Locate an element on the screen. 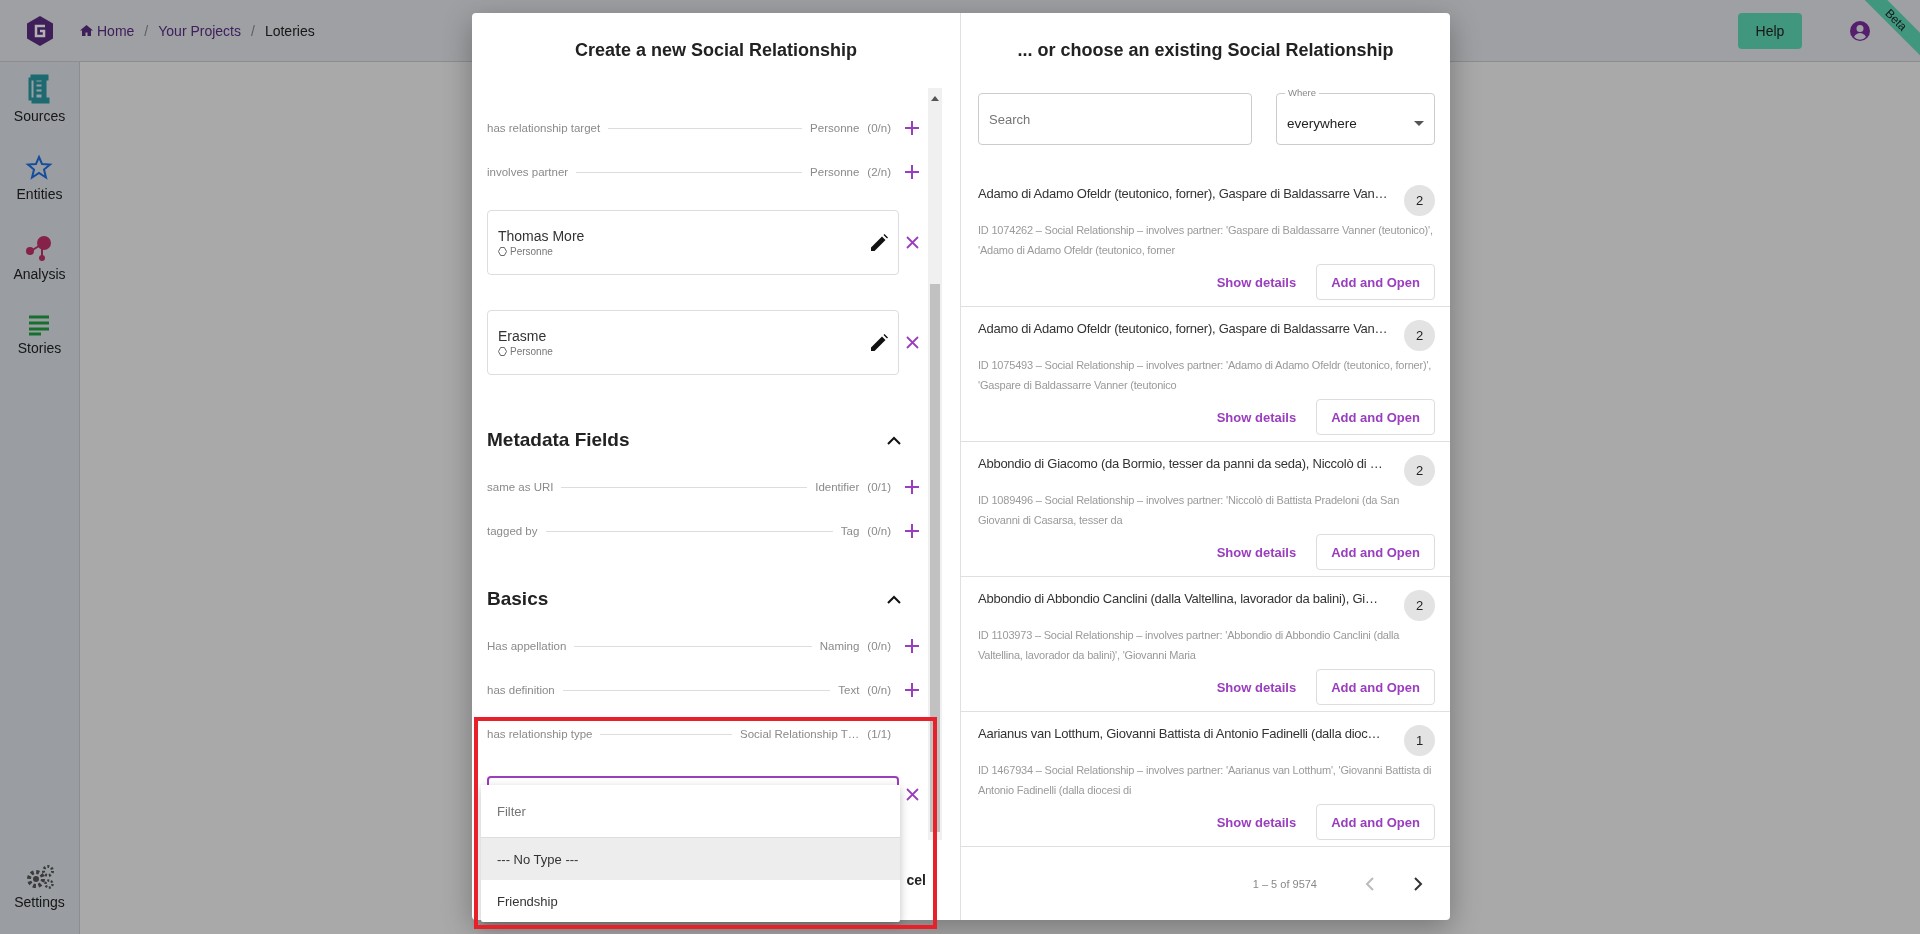 The height and width of the screenshot is (934, 1920). entity-name: Thomas More is located at coordinates (542, 236).